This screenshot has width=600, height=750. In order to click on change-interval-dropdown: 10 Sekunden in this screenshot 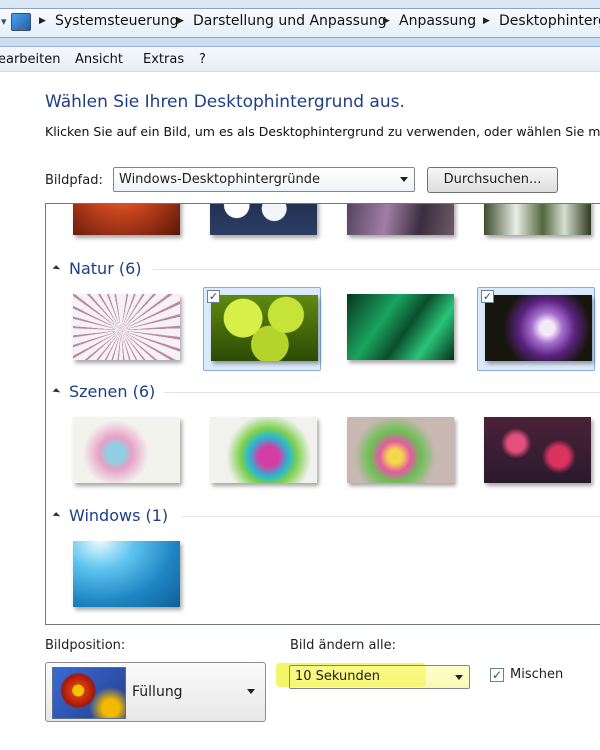, I will do `click(379, 677)`.